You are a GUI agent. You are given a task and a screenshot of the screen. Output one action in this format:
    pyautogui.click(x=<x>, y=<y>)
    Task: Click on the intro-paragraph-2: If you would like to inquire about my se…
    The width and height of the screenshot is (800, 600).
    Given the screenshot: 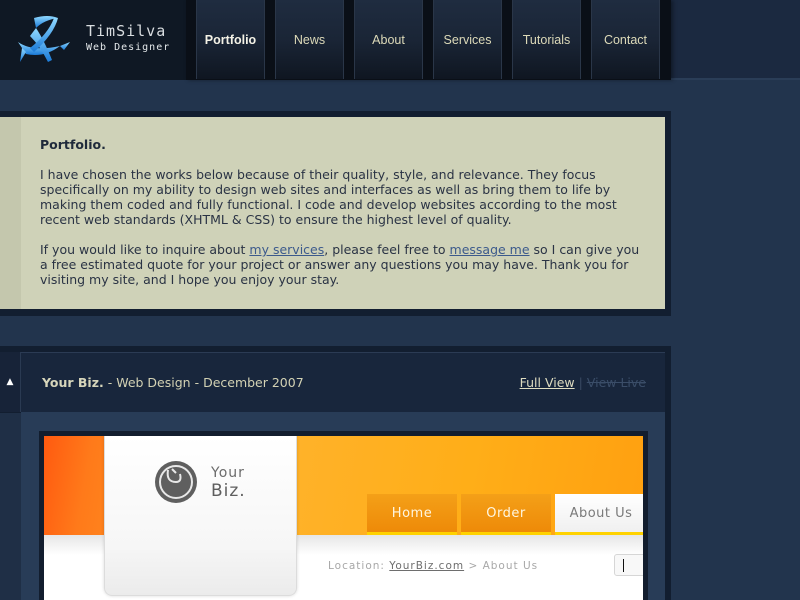 What is the action you would take?
    pyautogui.click(x=343, y=264)
    